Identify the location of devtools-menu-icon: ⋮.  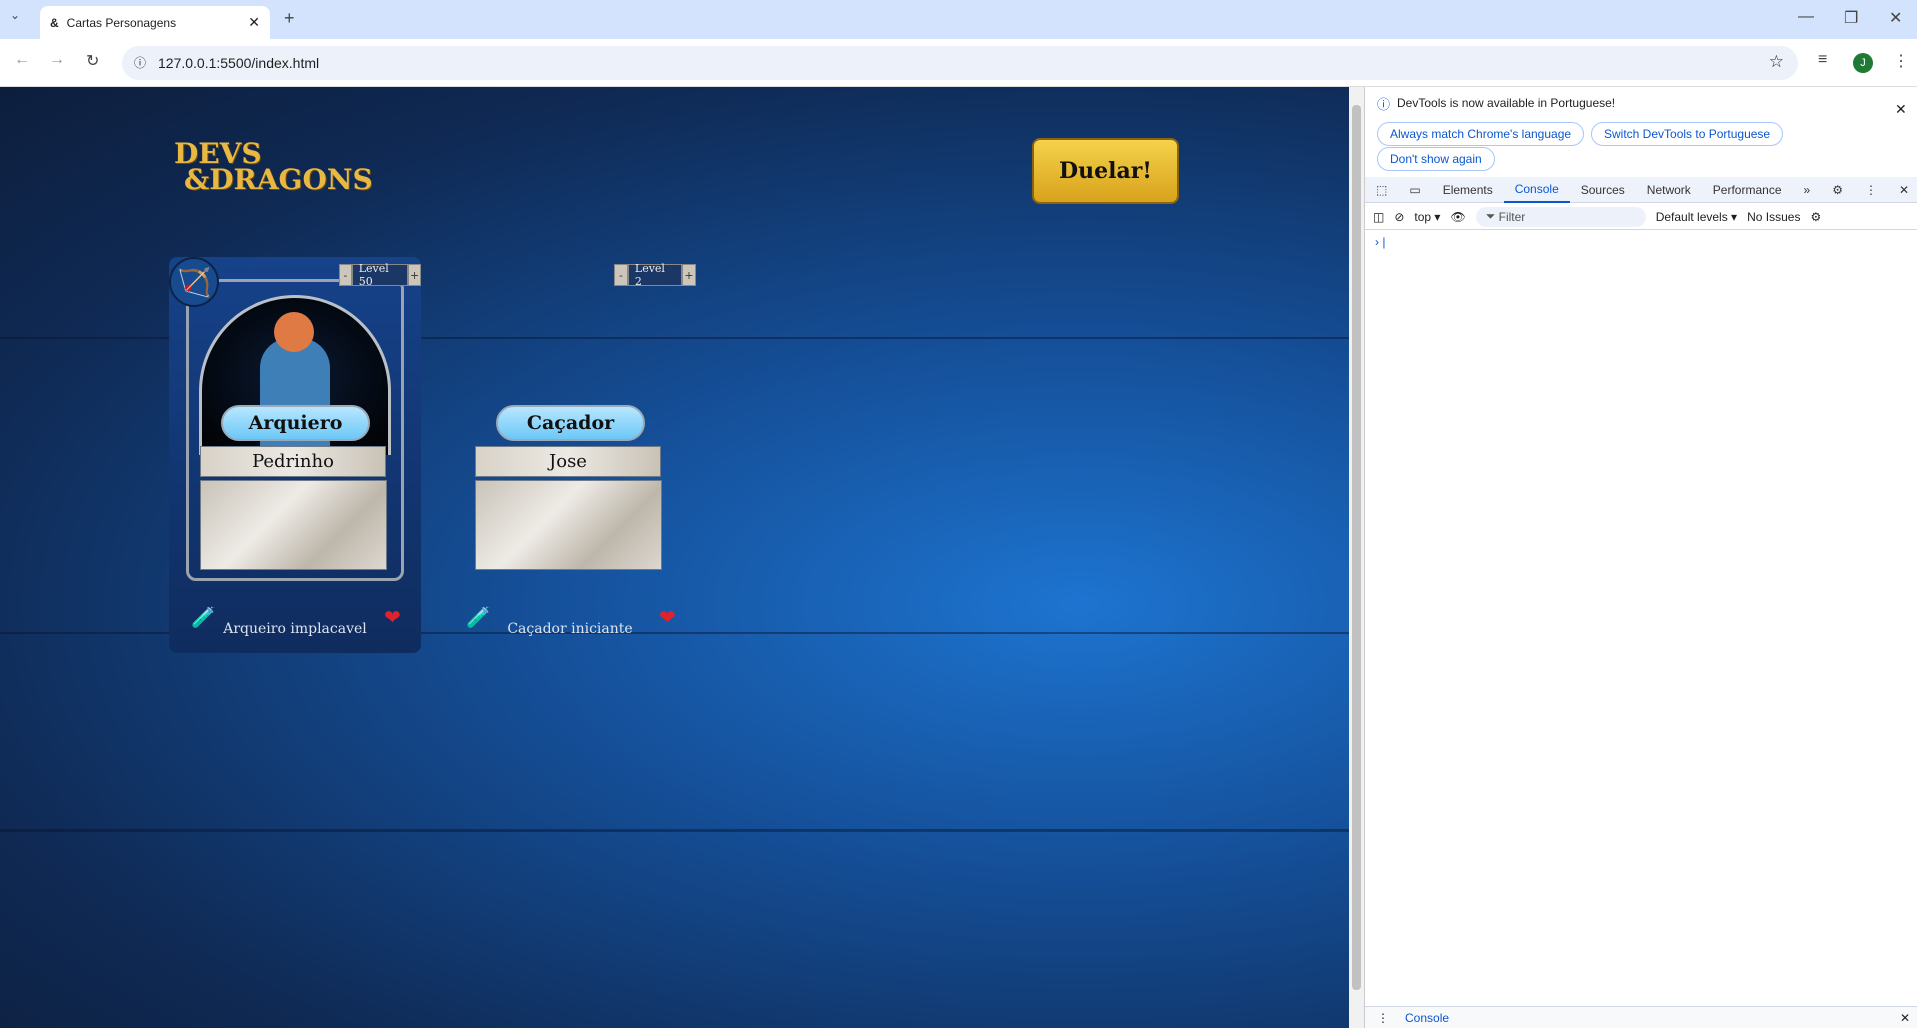
(1871, 190).